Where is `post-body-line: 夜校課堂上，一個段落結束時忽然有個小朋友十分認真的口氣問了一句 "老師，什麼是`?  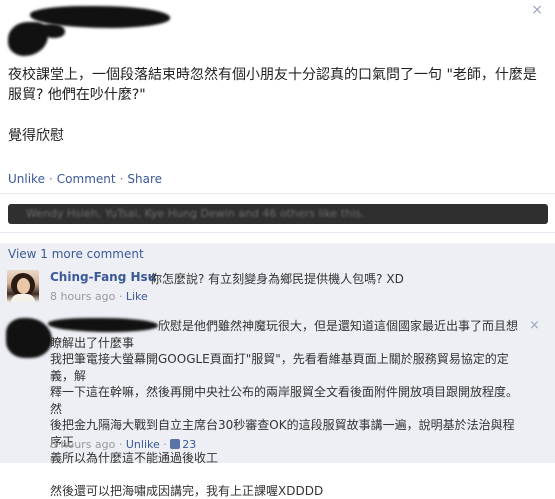 post-body-line: 夜校課堂上，一個段落結束時忽然有個小朋友十分認真的口氣問了一句 "老師，什麼是 is located at coordinates (275, 75).